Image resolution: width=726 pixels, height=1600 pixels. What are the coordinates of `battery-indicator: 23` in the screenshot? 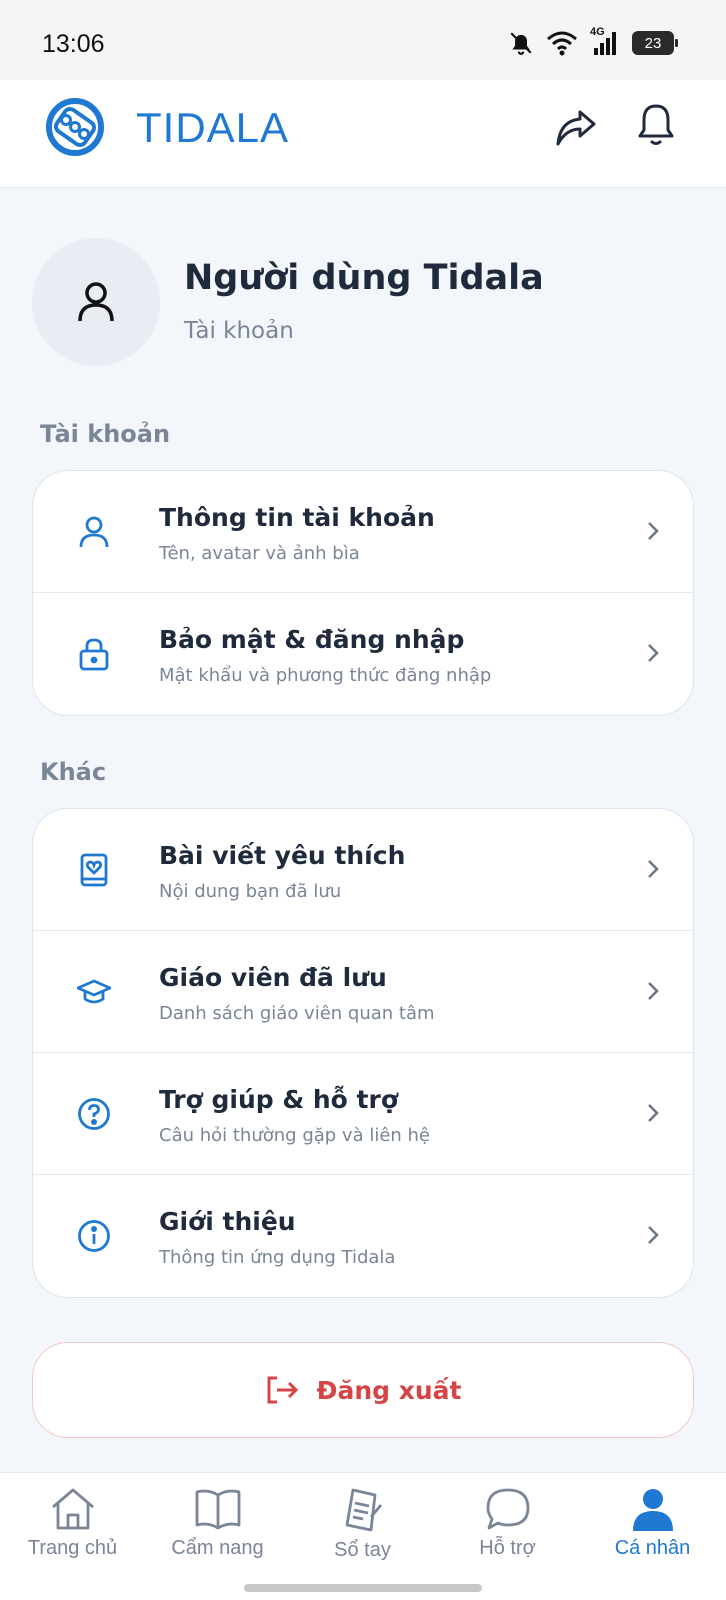 It's located at (655, 43).